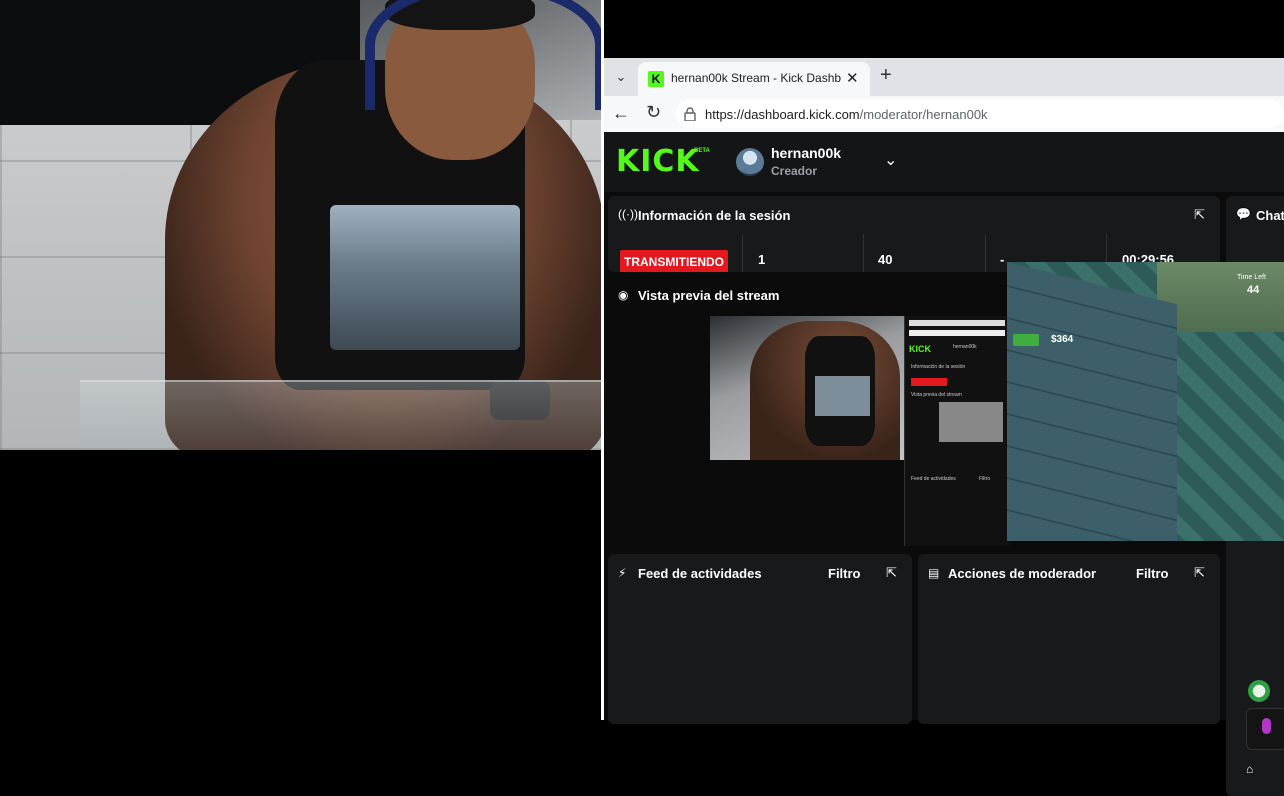 This screenshot has height=796, width=1284. I want to click on lock-icon, so click(690, 114).